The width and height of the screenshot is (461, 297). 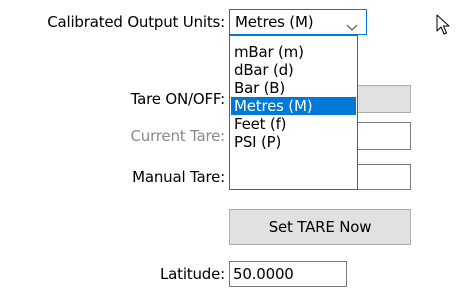 I want to click on units-option: PSI (P), so click(x=293, y=142).